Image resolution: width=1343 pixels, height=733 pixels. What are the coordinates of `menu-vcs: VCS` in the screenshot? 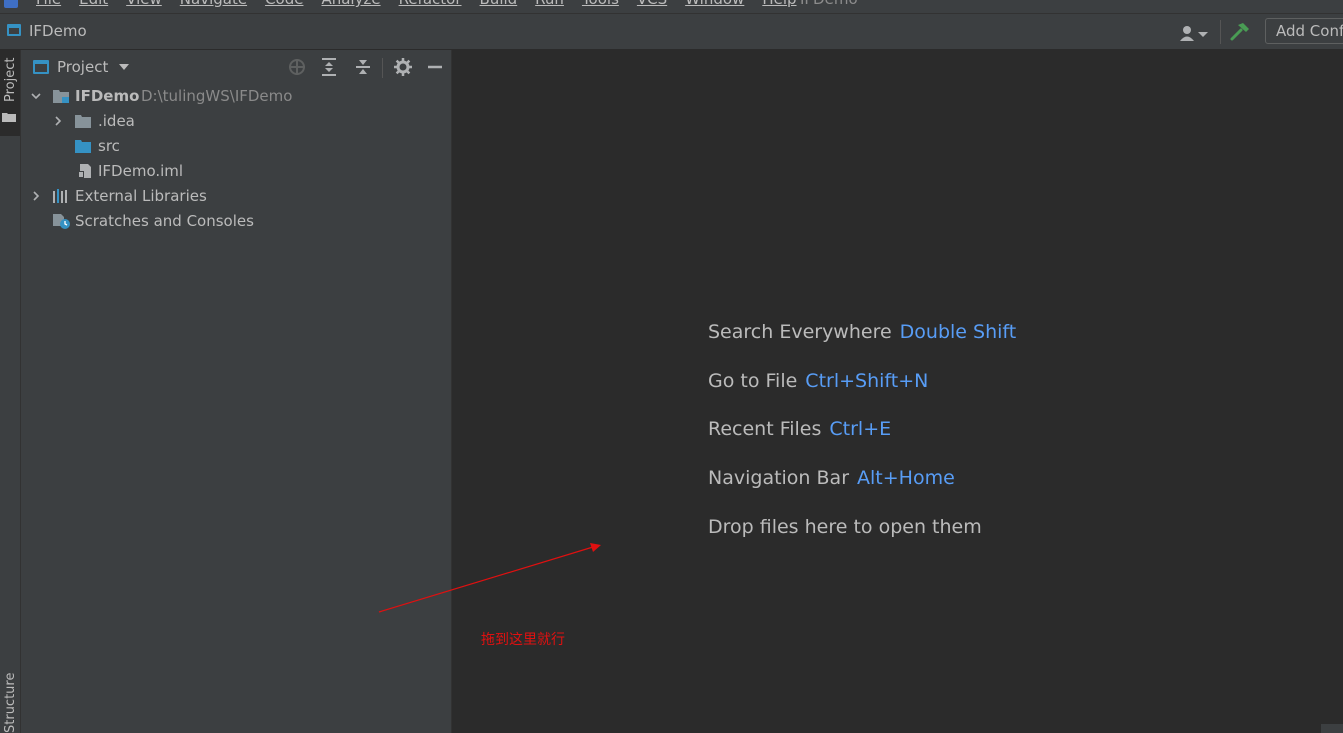 It's located at (652, 4).